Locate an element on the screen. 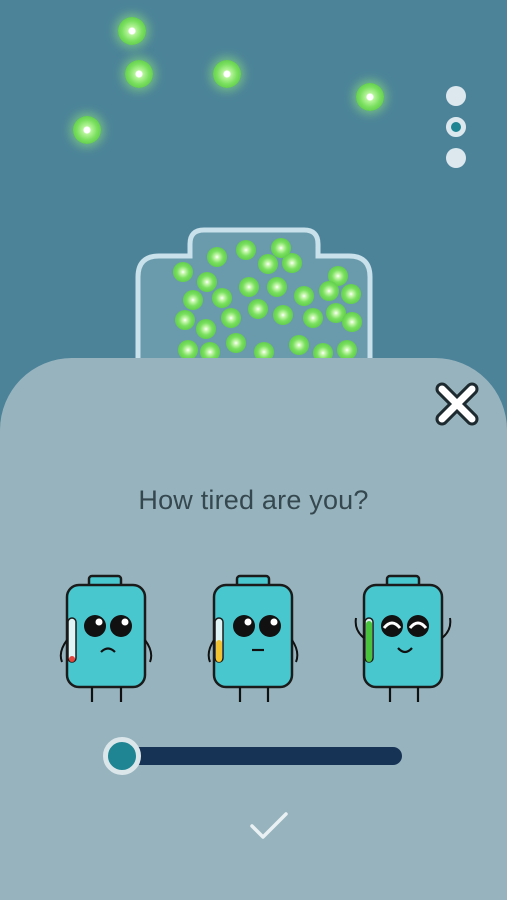 The width and height of the screenshot is (507, 900). battery-somewhat-tired-icon is located at coordinates (253, 638).